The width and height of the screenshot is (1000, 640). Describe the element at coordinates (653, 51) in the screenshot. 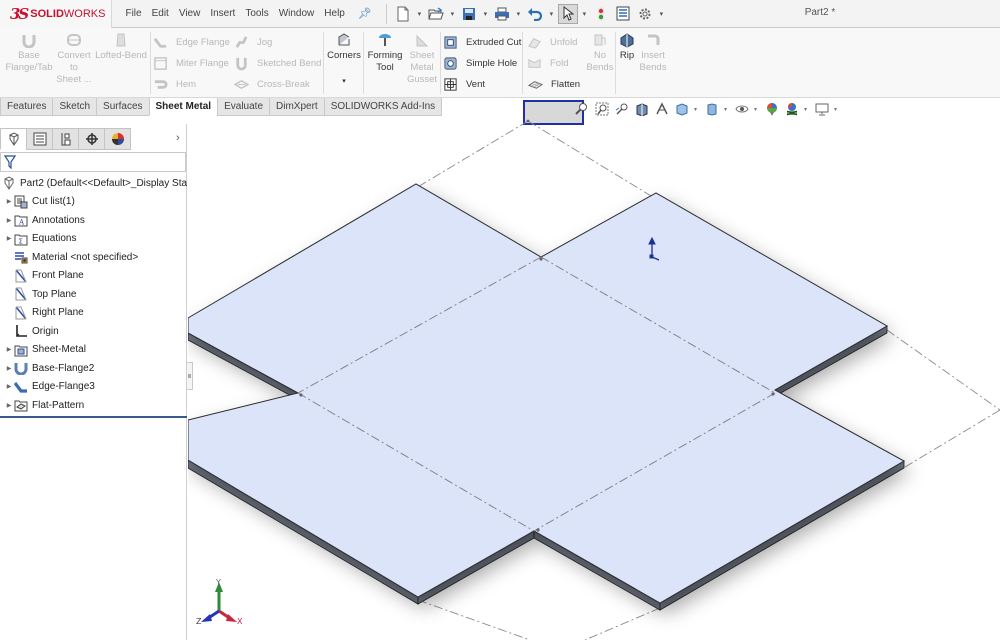

I see `insert-bends-button: Insert Bends` at that location.